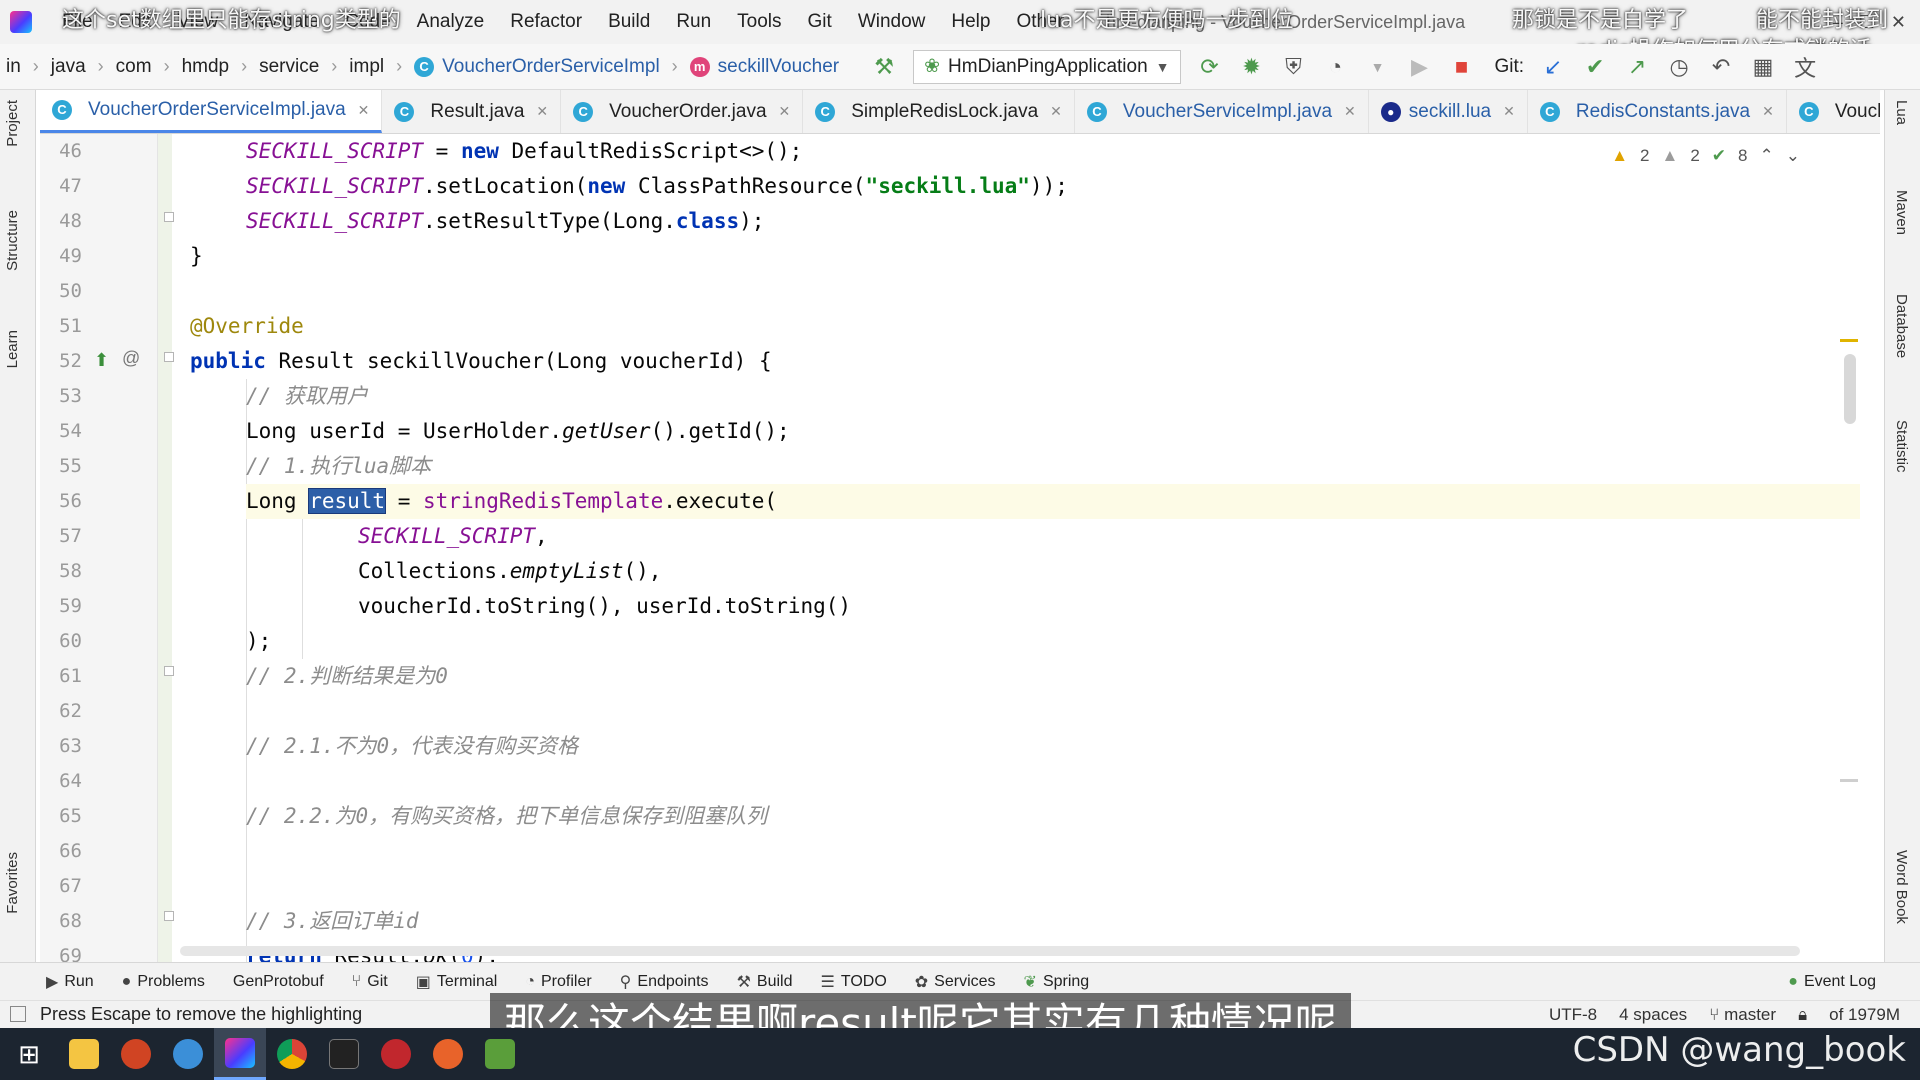 Image resolution: width=1920 pixels, height=1080 pixels. I want to click on vertical-scrollbar-thumb, so click(1850, 389).